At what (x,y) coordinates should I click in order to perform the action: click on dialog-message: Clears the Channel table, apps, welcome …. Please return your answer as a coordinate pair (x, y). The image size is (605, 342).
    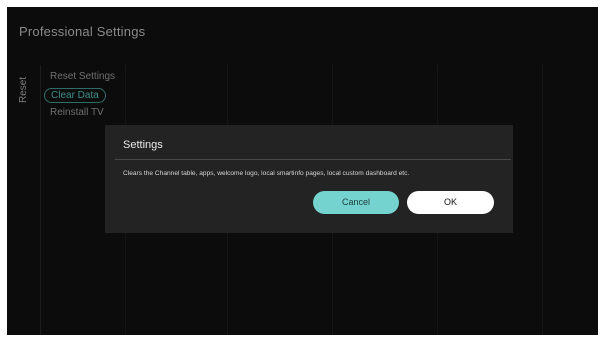
    Looking at the image, I should click on (266, 173).